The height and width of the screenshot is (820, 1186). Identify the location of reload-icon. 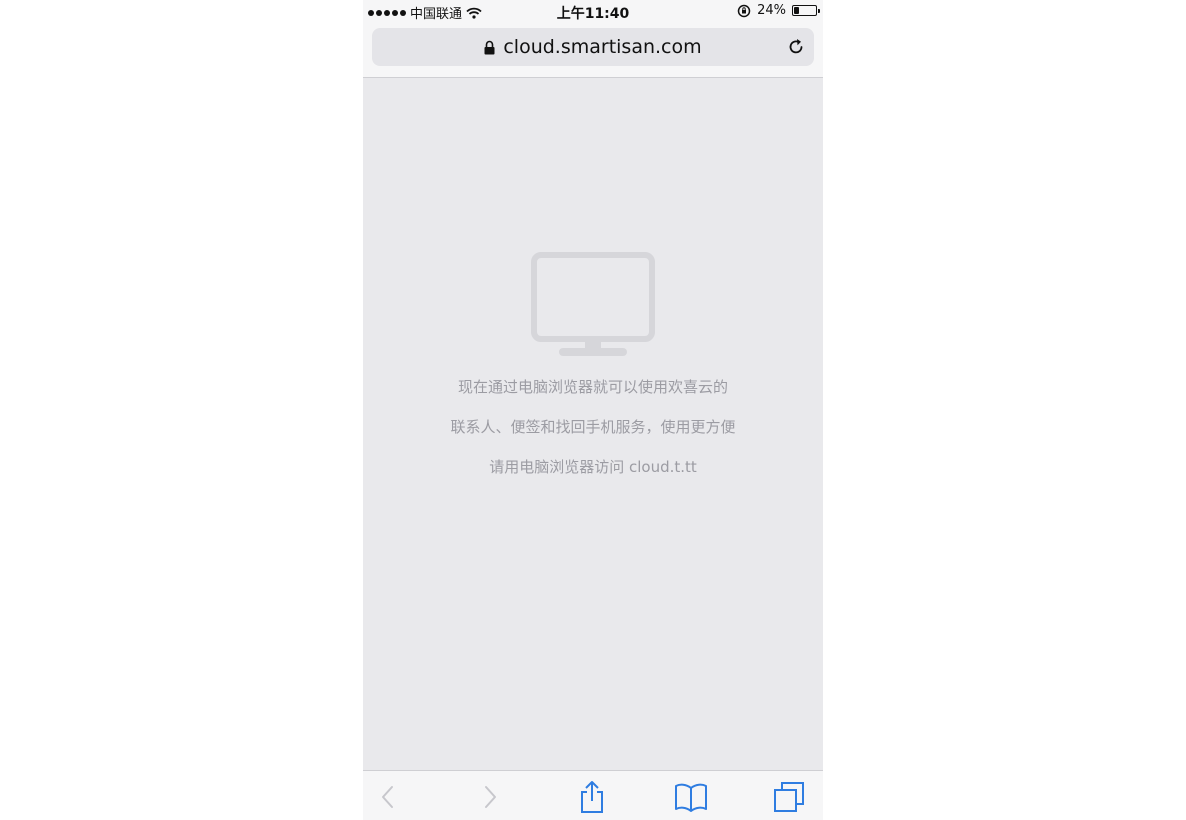
(796, 47).